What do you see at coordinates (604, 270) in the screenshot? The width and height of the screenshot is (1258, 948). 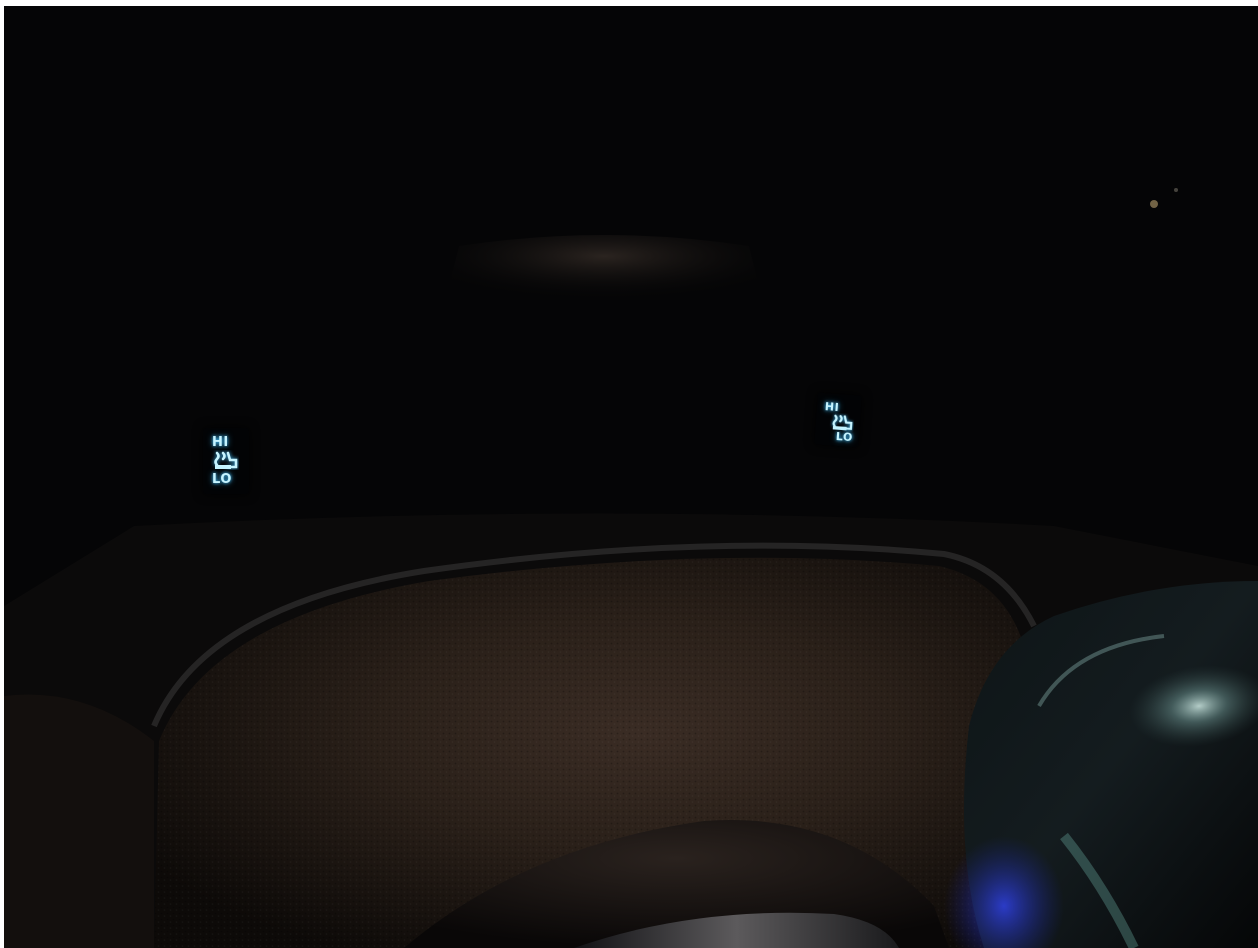 I see `dashboard-hood` at bounding box center [604, 270].